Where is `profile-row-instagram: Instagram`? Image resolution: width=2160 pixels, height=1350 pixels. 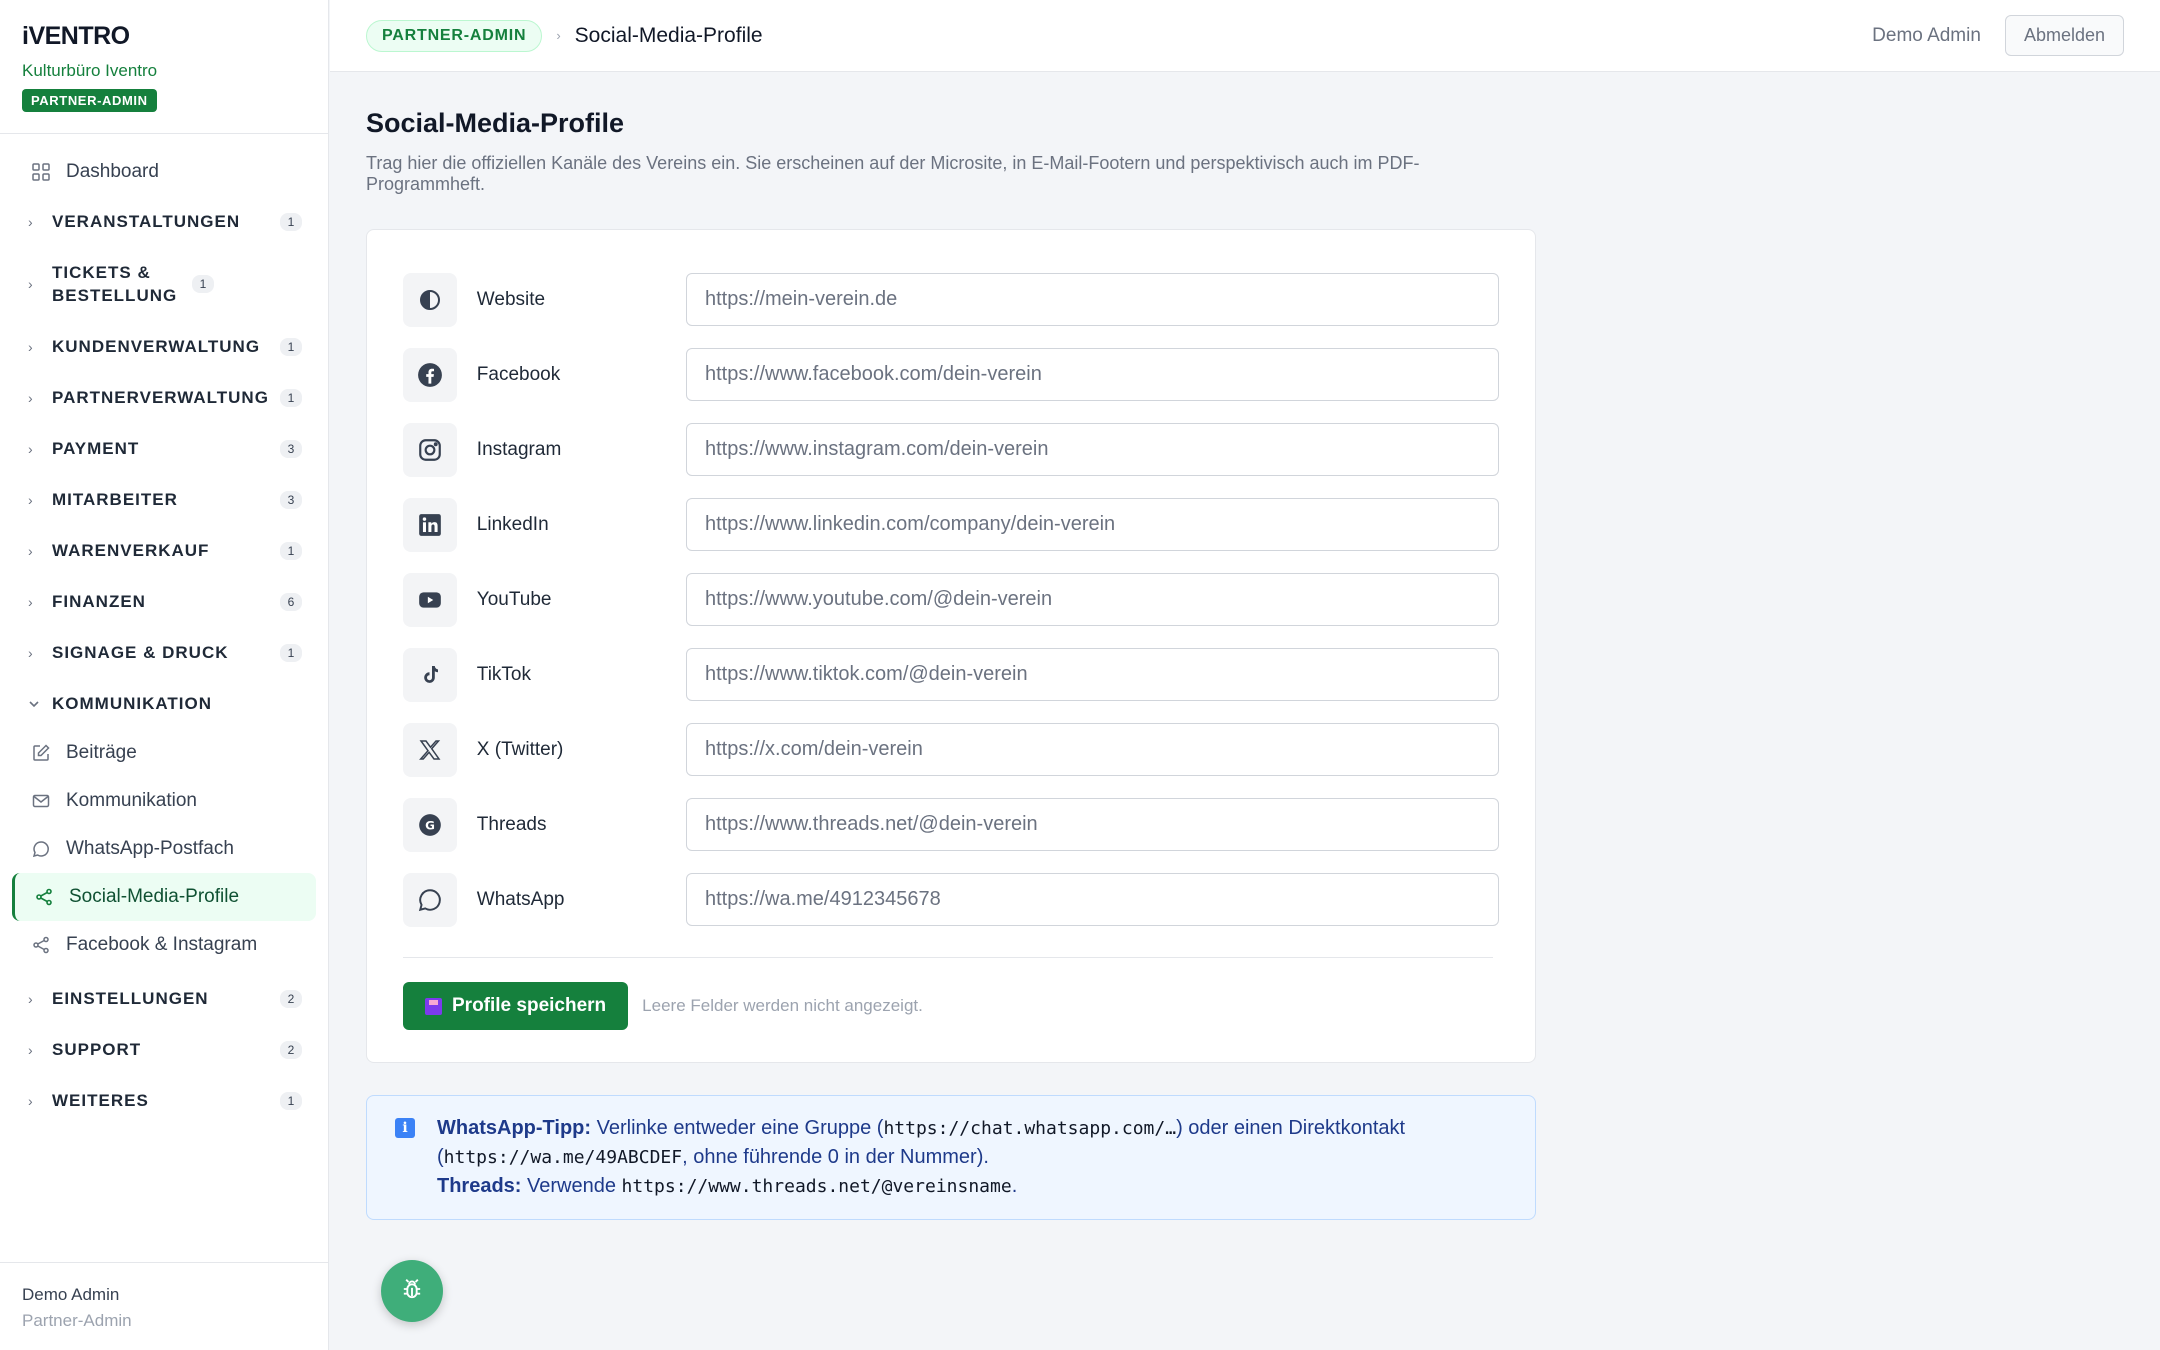
profile-row-instagram: Instagram is located at coordinates (951, 449).